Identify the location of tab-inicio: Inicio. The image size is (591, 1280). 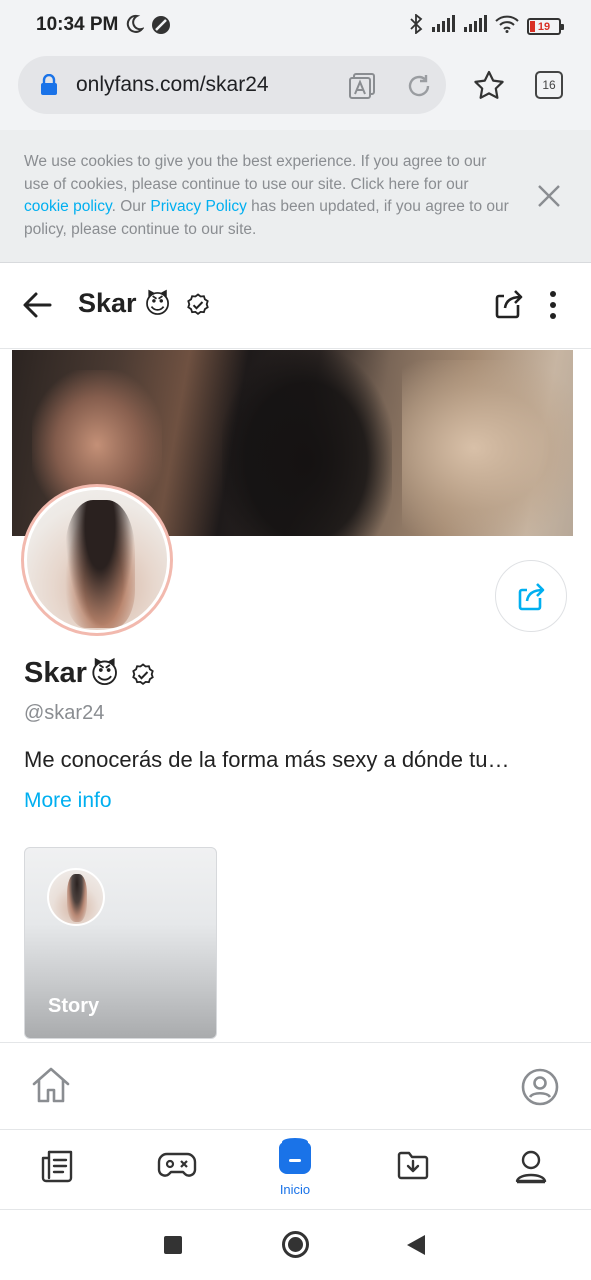
(295, 1167).